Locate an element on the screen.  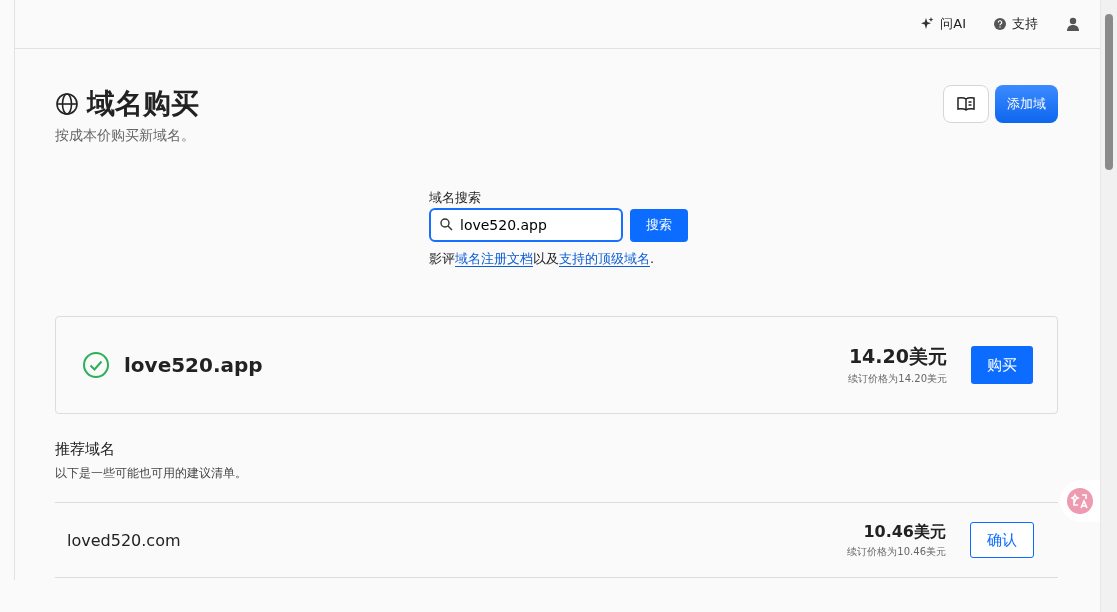
user-icon is located at coordinates (1073, 24).